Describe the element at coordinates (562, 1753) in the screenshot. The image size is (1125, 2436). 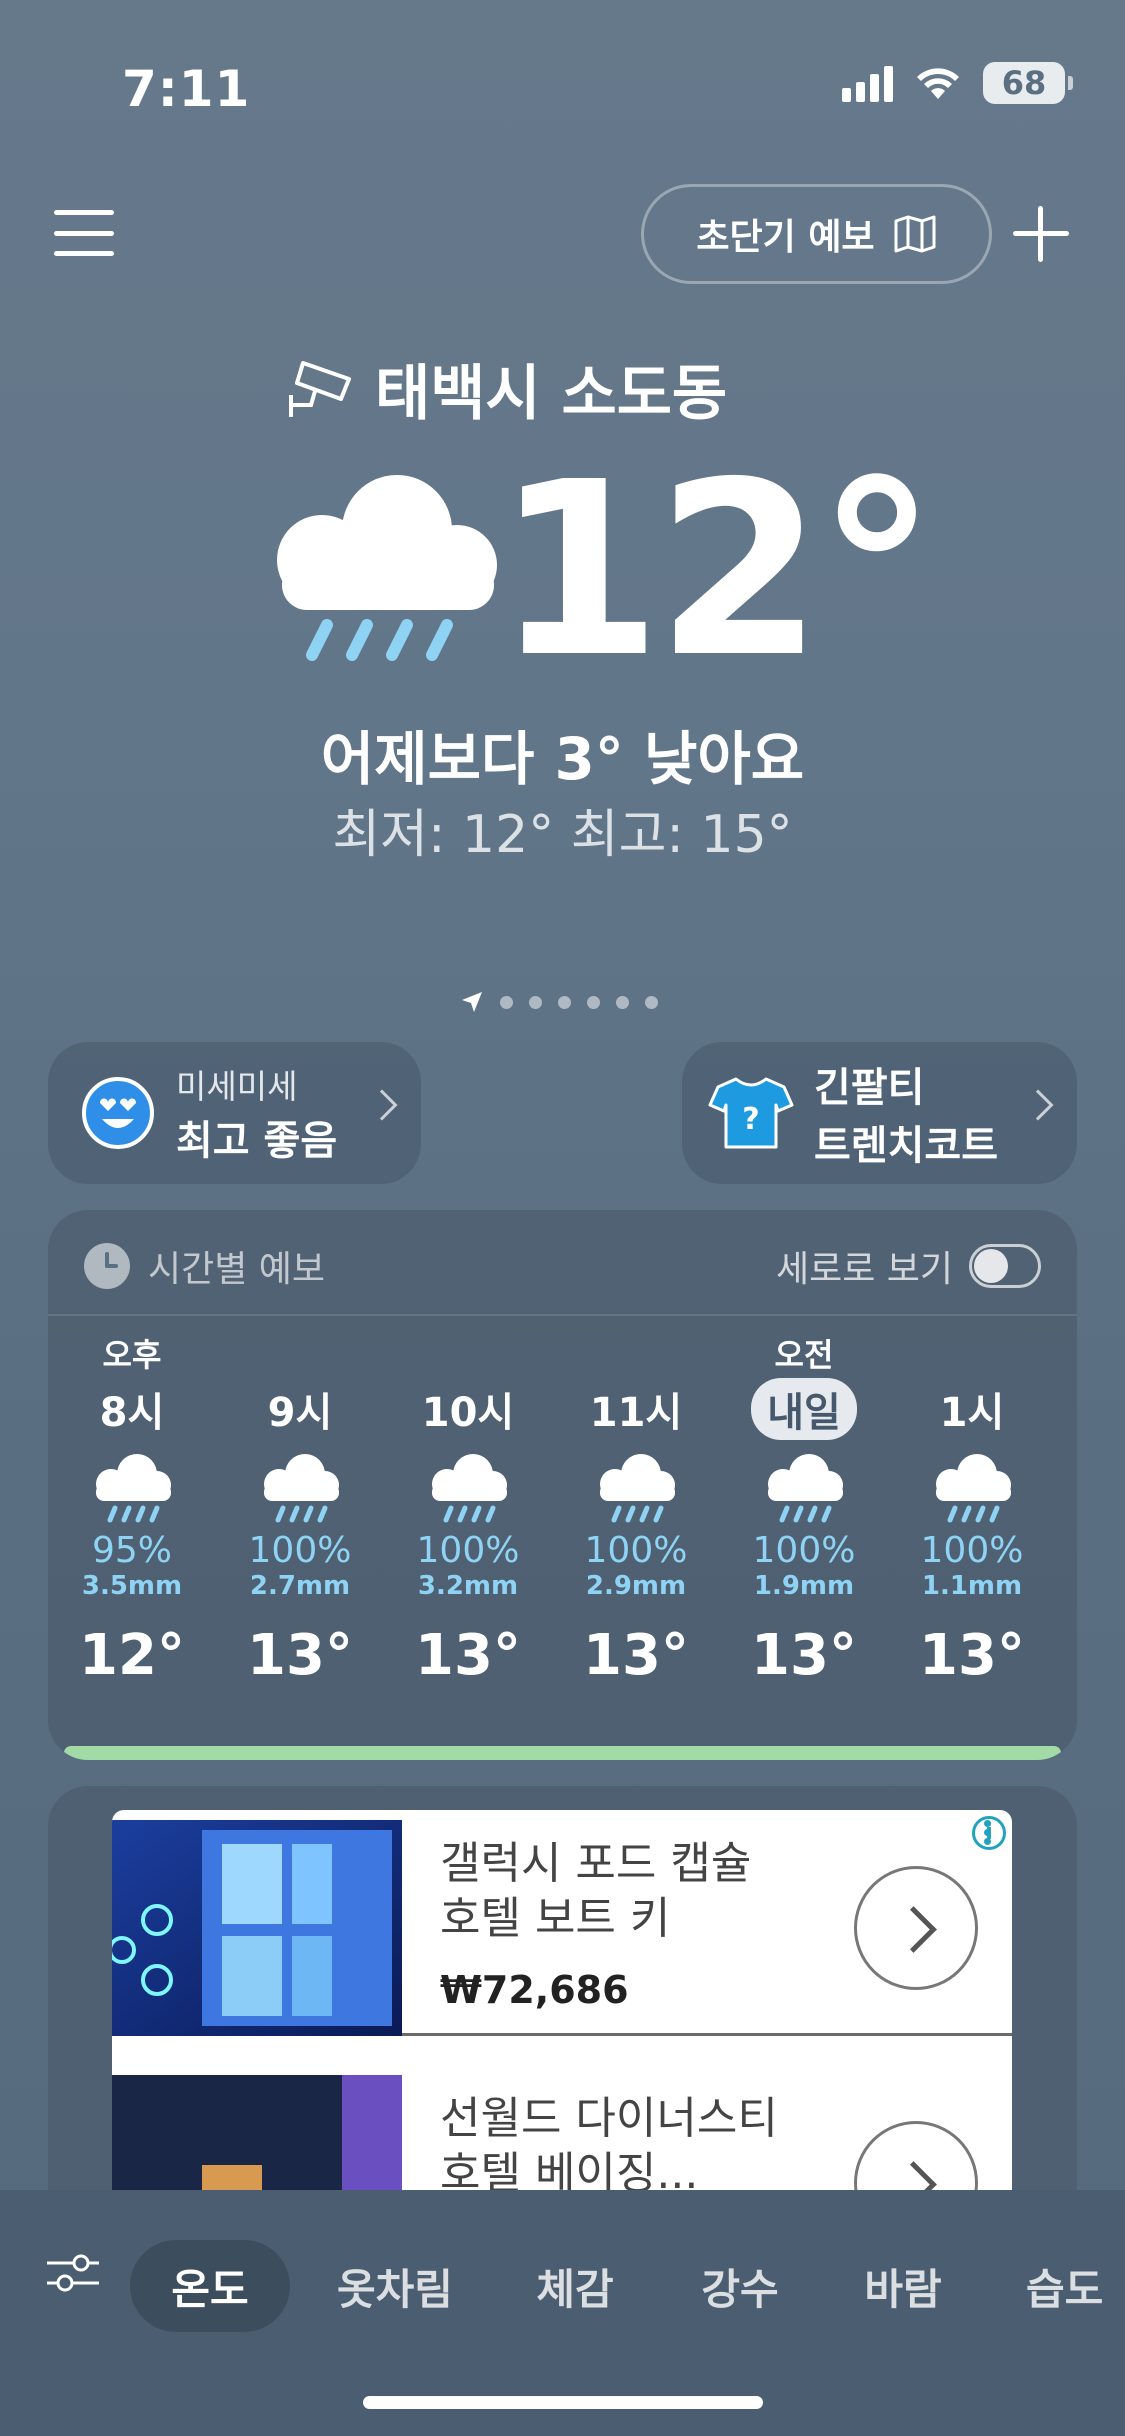
I see `air-quality-bar` at that location.